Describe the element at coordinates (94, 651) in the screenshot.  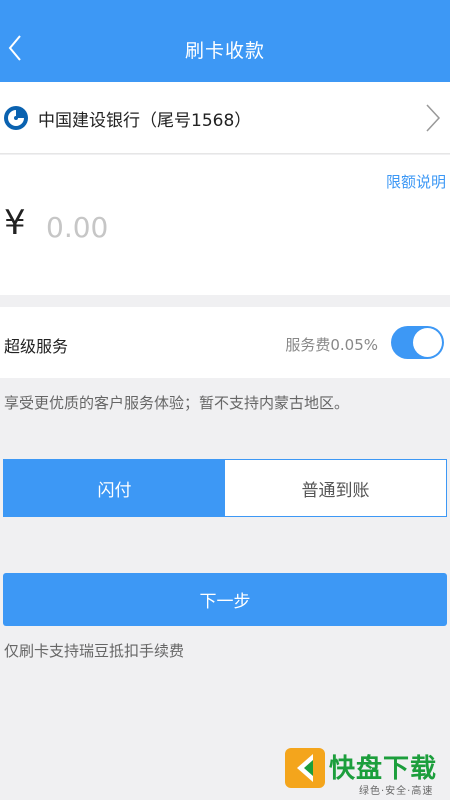
I see `footnote-text: 仅刷卡支持瑞豆抵扣手续费` at that location.